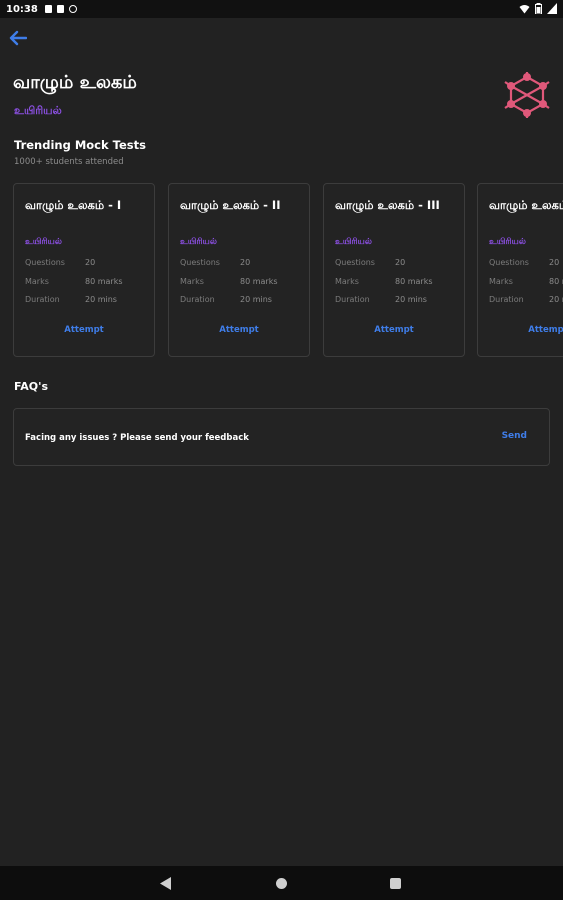 This screenshot has width=563, height=900. Describe the element at coordinates (80, 145) in the screenshot. I see `trending-title: Trending Mock Tests` at that location.